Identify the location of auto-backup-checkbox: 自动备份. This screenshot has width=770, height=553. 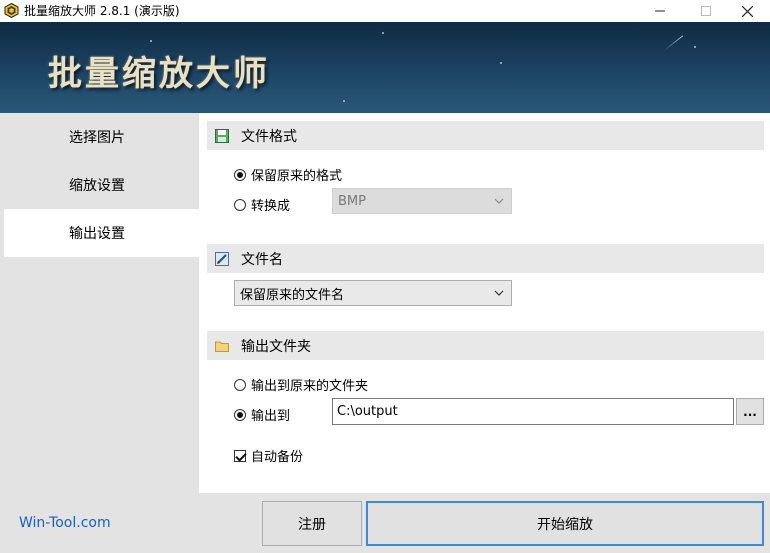
(268, 455).